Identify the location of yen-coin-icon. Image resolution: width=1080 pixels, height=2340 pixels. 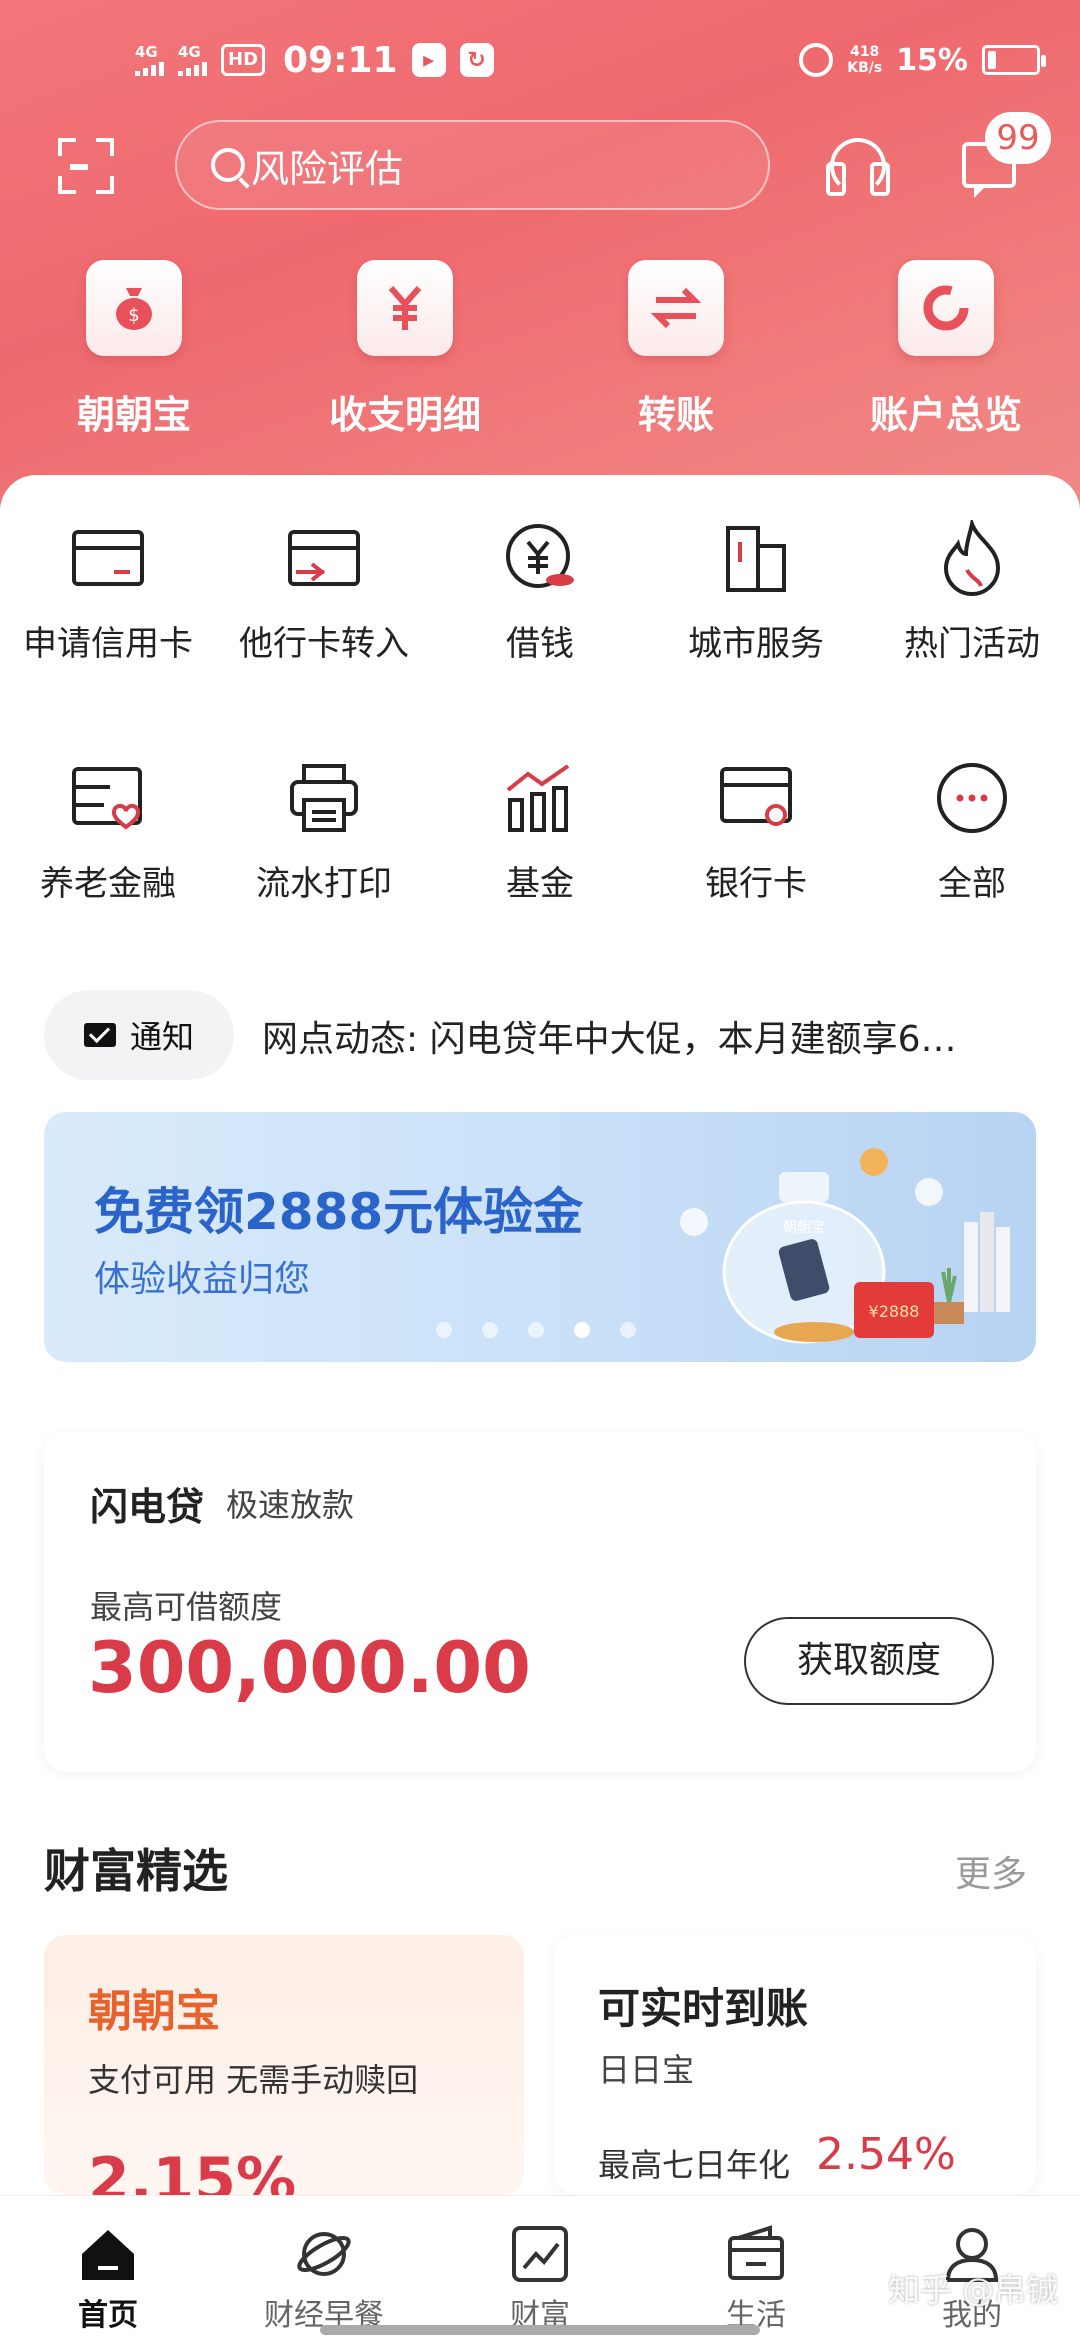
(540, 558).